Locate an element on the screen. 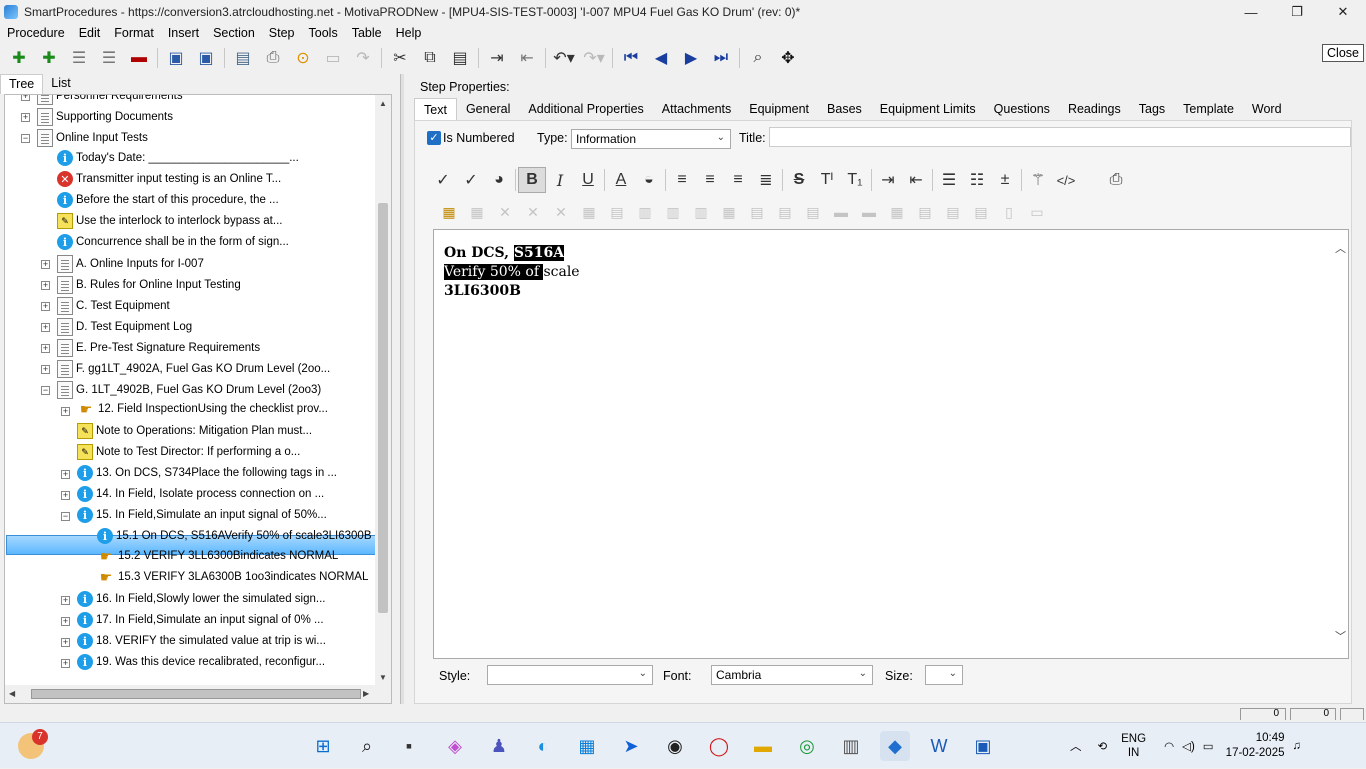 The image size is (1366, 769). copilot-icon: ◈ is located at coordinates (455, 746).